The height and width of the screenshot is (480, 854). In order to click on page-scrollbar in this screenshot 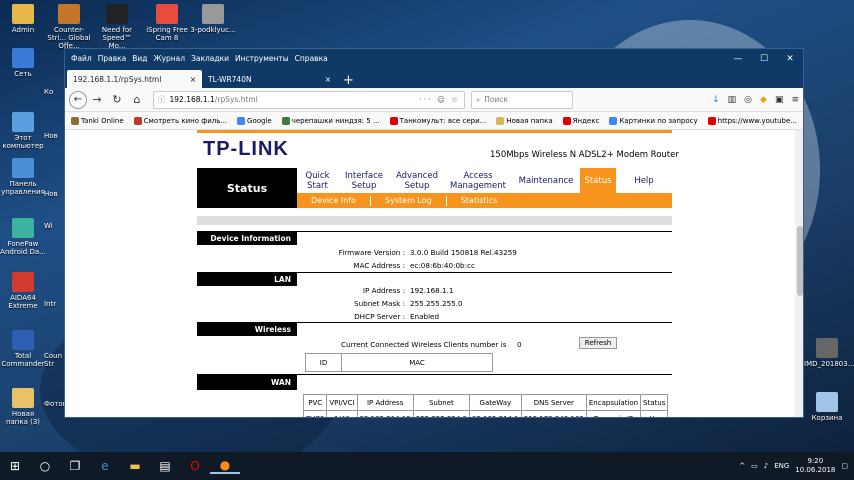, I will do `click(799, 273)`.